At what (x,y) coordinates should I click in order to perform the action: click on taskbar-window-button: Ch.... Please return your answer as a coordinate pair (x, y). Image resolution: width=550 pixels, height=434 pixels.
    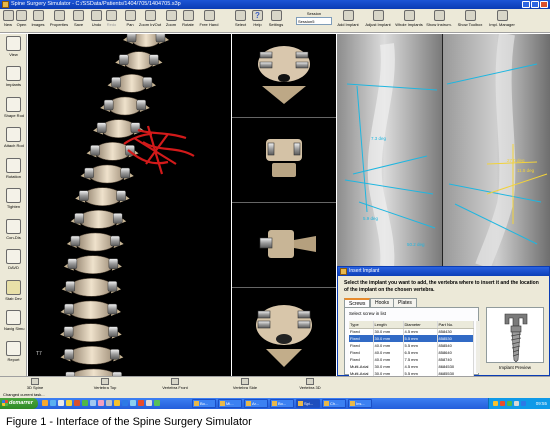
    Looking at the image, I should click on (334, 403).